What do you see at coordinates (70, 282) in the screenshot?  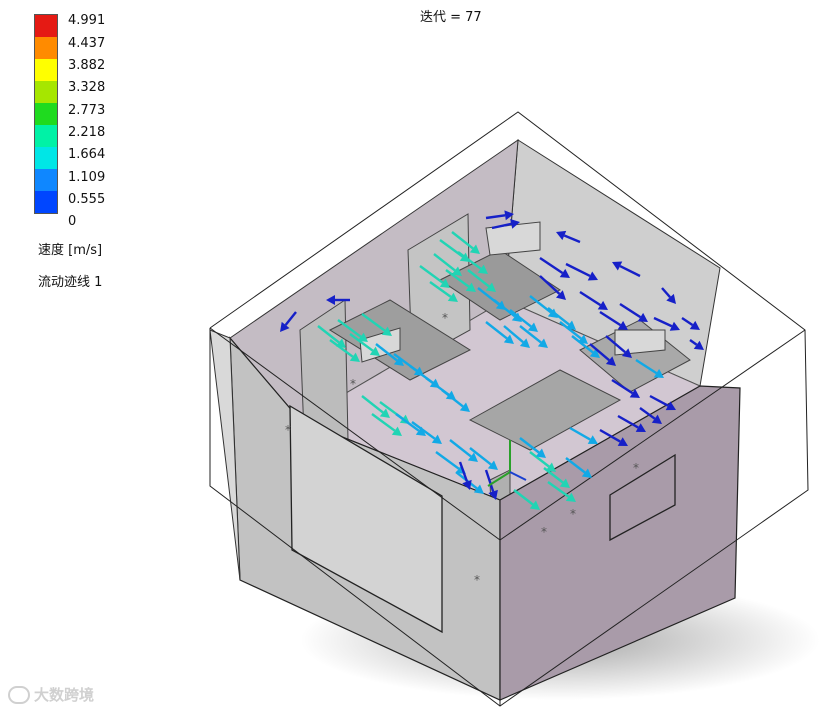 I see `trace-name-label: 流动迹线 1` at bounding box center [70, 282].